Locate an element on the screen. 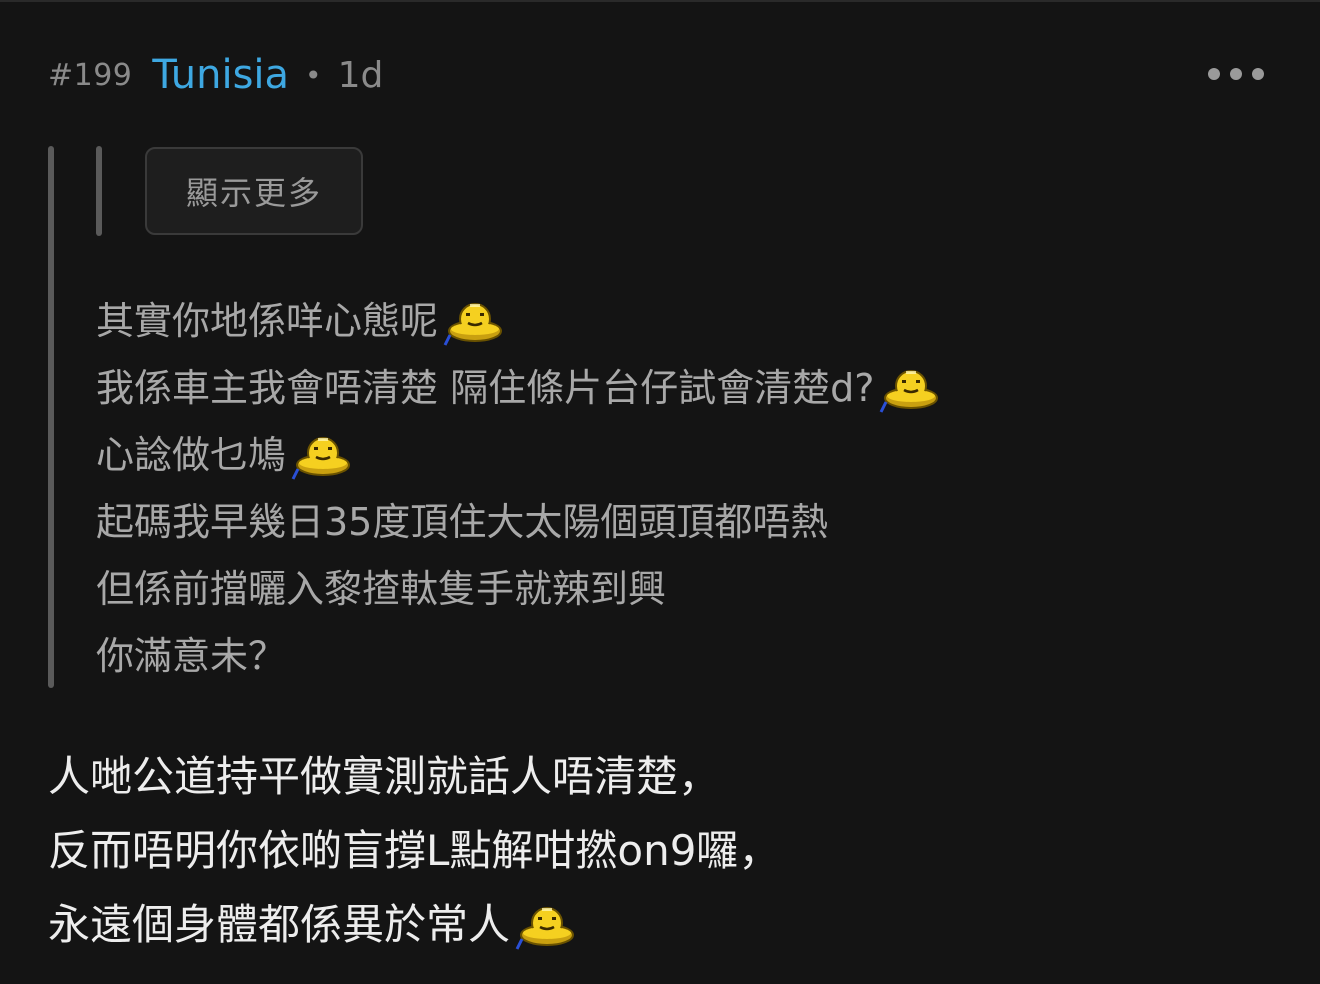 The image size is (1320, 984). more-options-button is located at coordinates (1236, 74).